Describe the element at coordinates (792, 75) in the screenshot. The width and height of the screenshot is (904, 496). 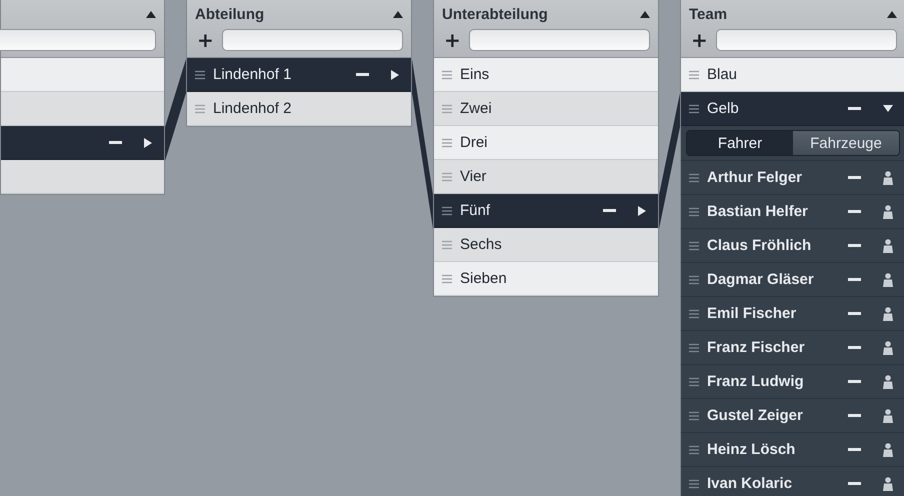
I see `list-item: Blau` at that location.